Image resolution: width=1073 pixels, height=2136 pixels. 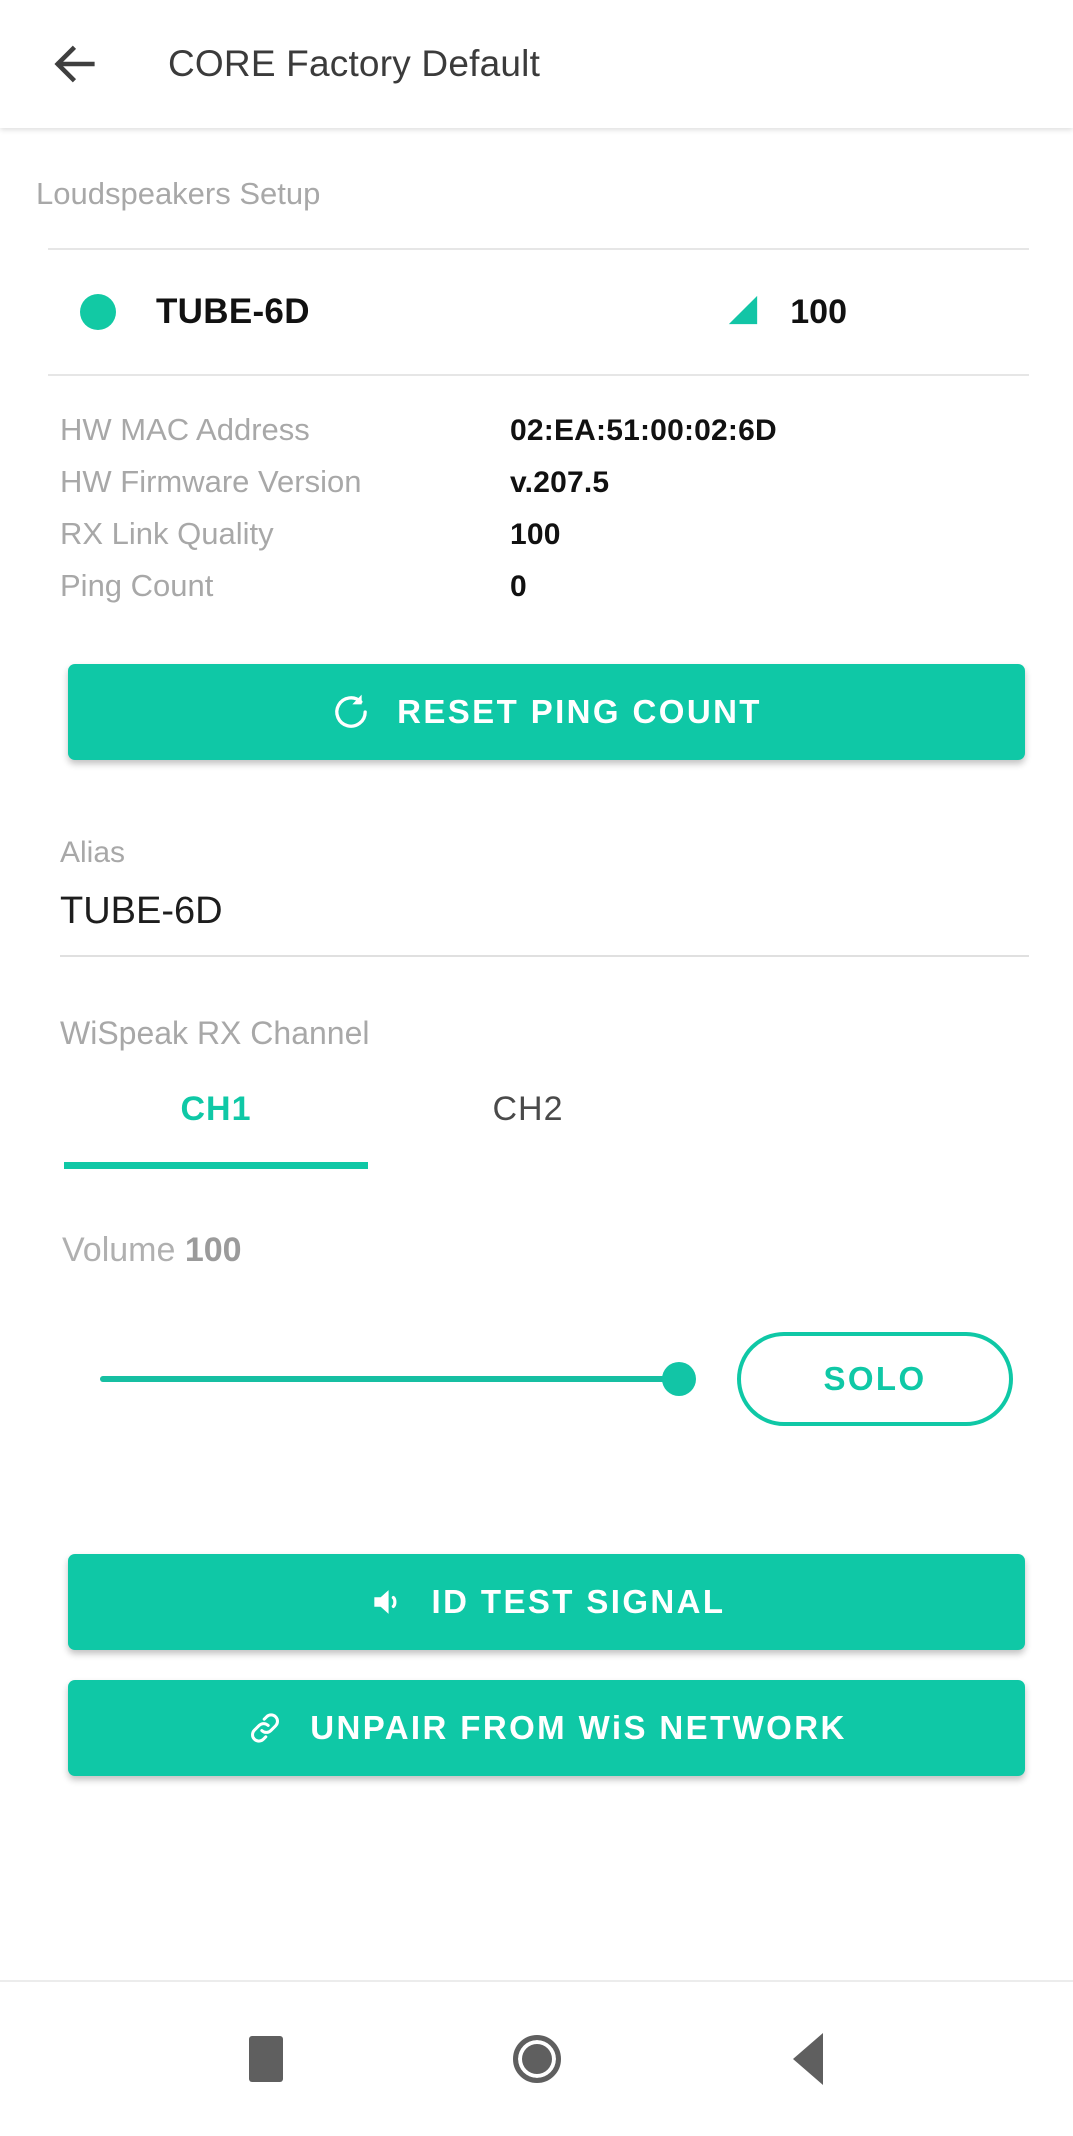 I want to click on back-nav-button, so click(x=808, y=2059).